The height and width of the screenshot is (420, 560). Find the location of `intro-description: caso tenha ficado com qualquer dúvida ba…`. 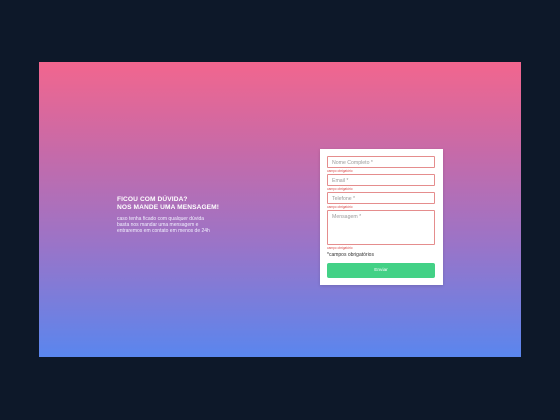

intro-description: caso tenha ficado com qualquer dúvida ba… is located at coordinates (187, 225).